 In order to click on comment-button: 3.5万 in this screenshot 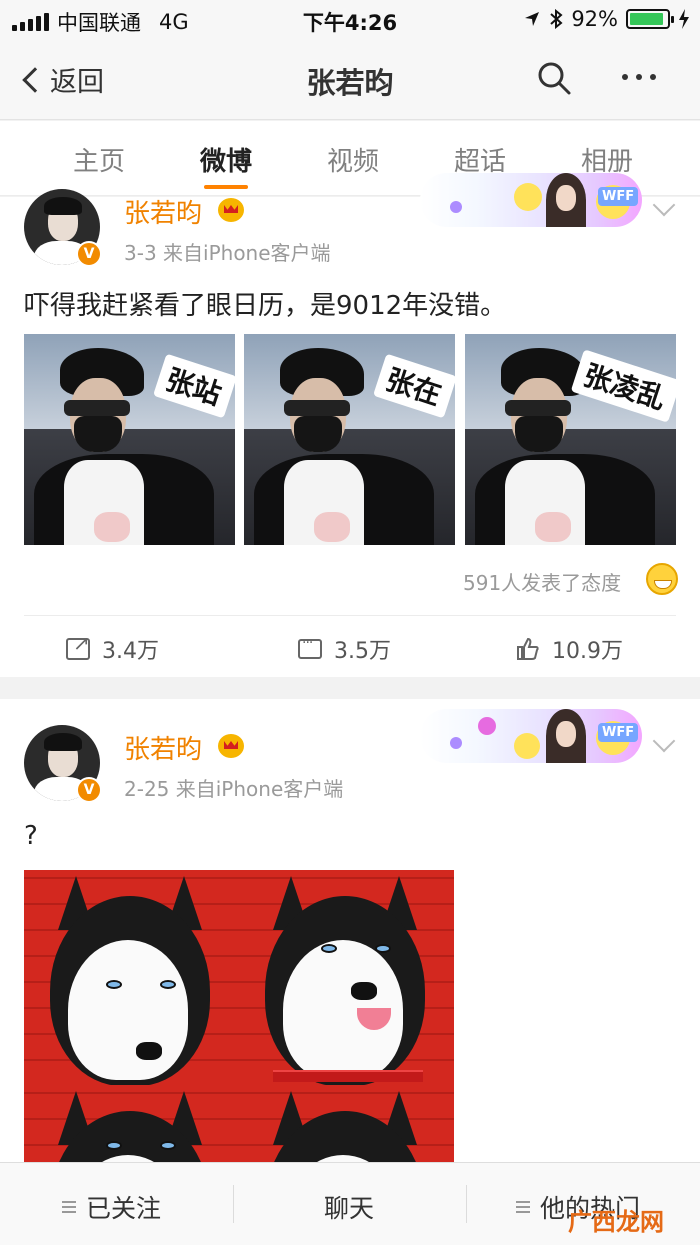, I will do `click(344, 649)`.